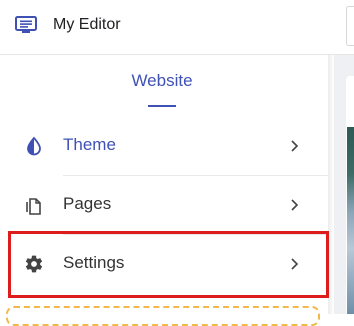  I want to click on dashed-drop-zone, so click(163, 316).